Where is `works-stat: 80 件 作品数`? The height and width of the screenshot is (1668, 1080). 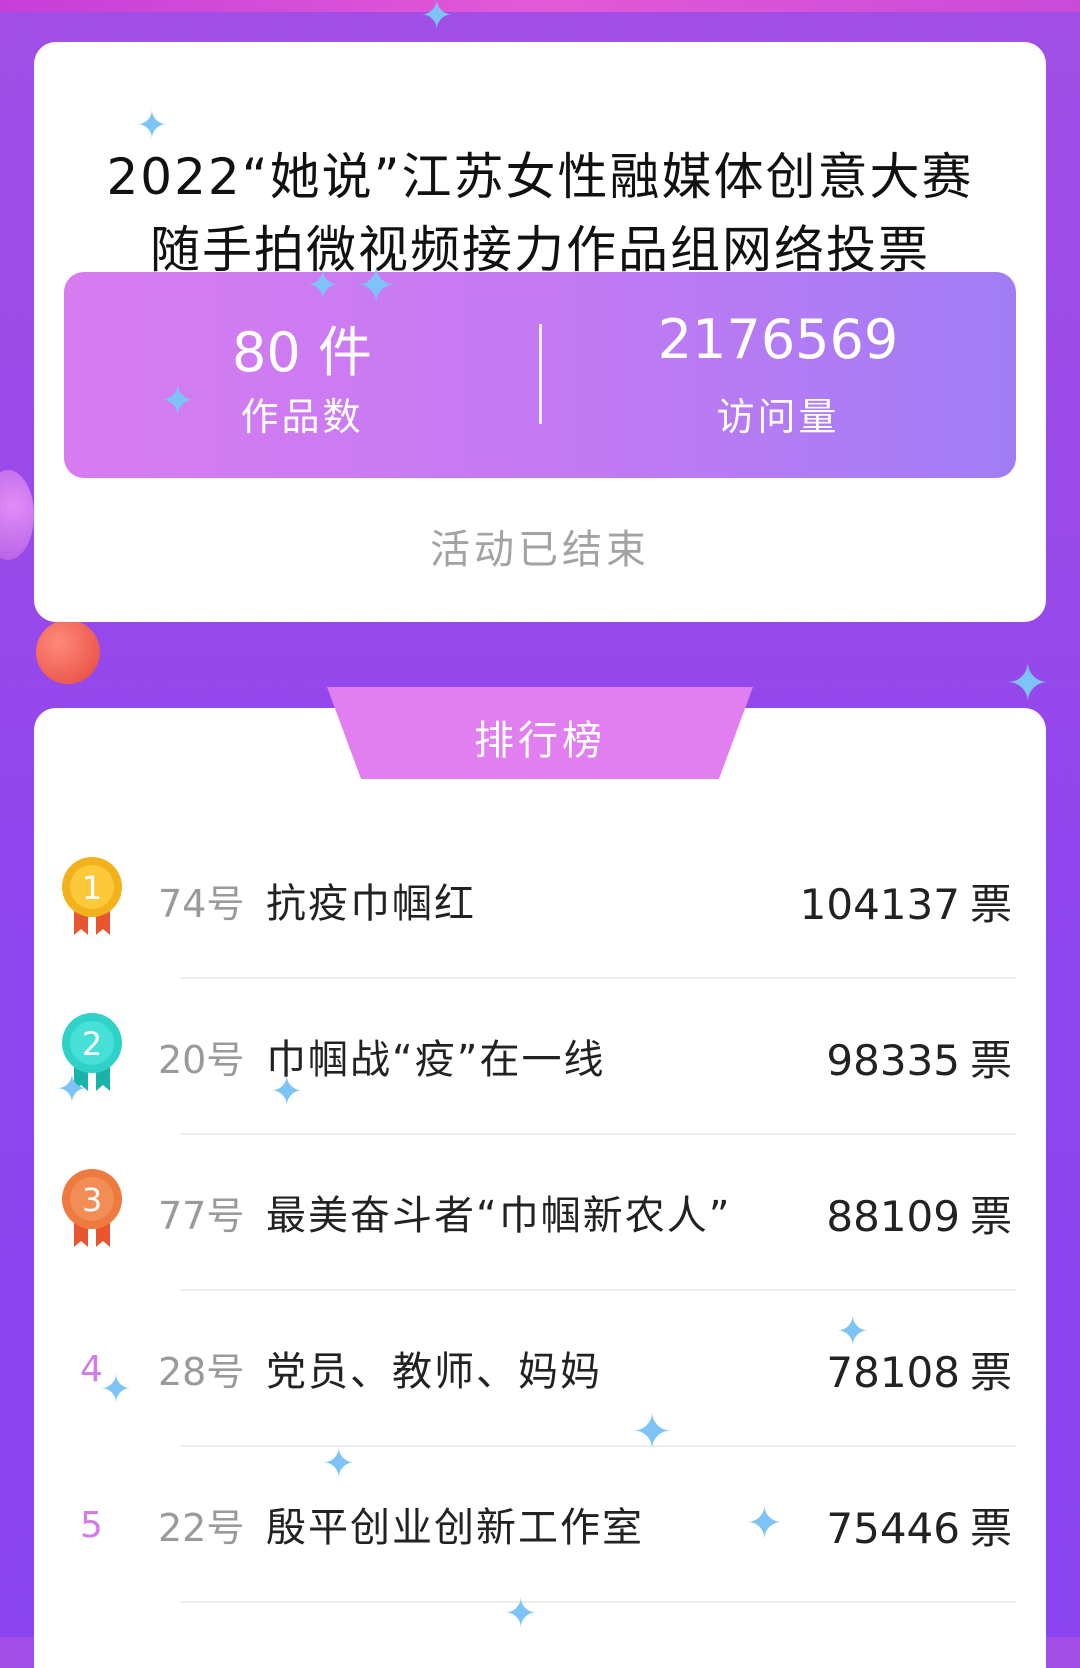 works-stat: 80 件 作品数 is located at coordinates (302, 375).